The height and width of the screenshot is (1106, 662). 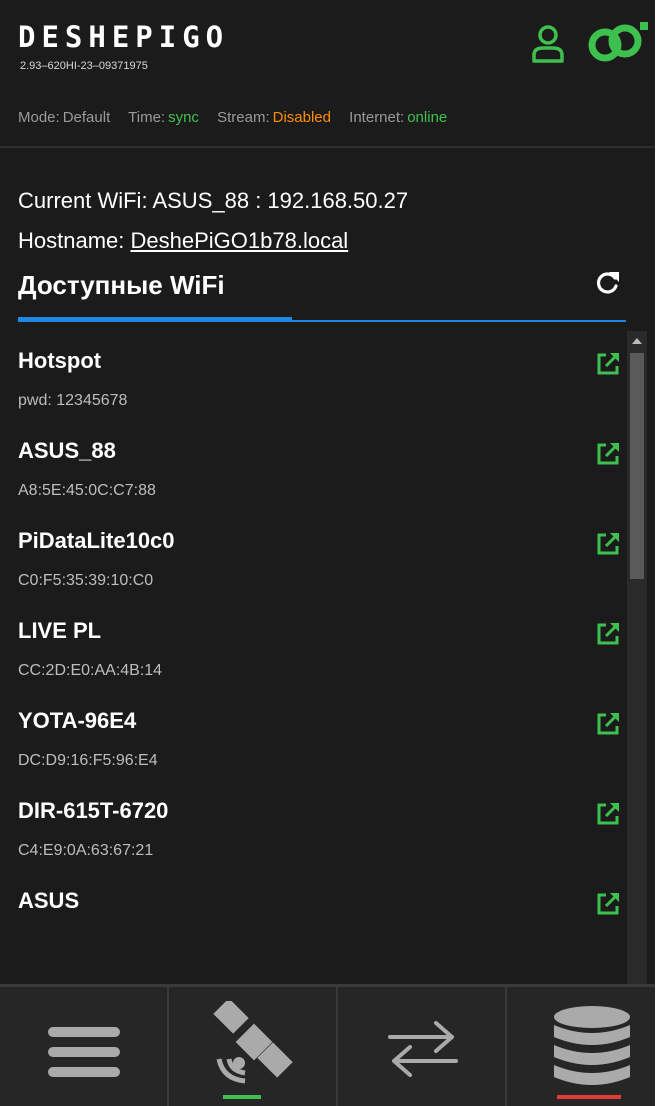 I want to click on wifi-network-name: ASUS_88, so click(x=67, y=450).